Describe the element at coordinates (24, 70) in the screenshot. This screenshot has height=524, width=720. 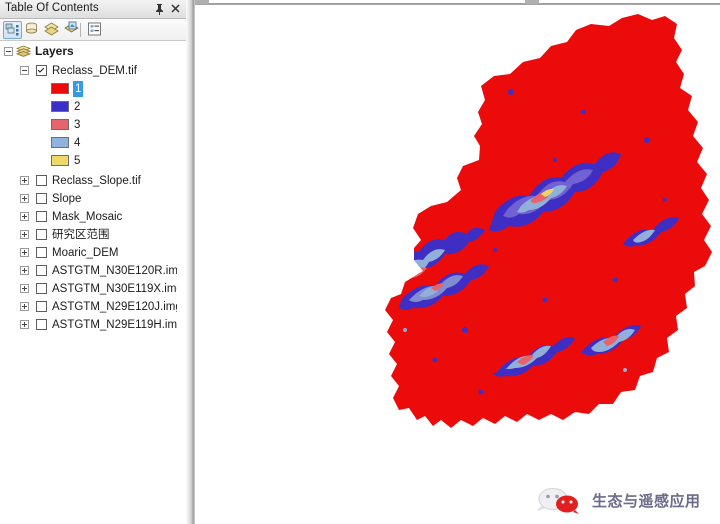
I see `expander-reclass-dem` at that location.